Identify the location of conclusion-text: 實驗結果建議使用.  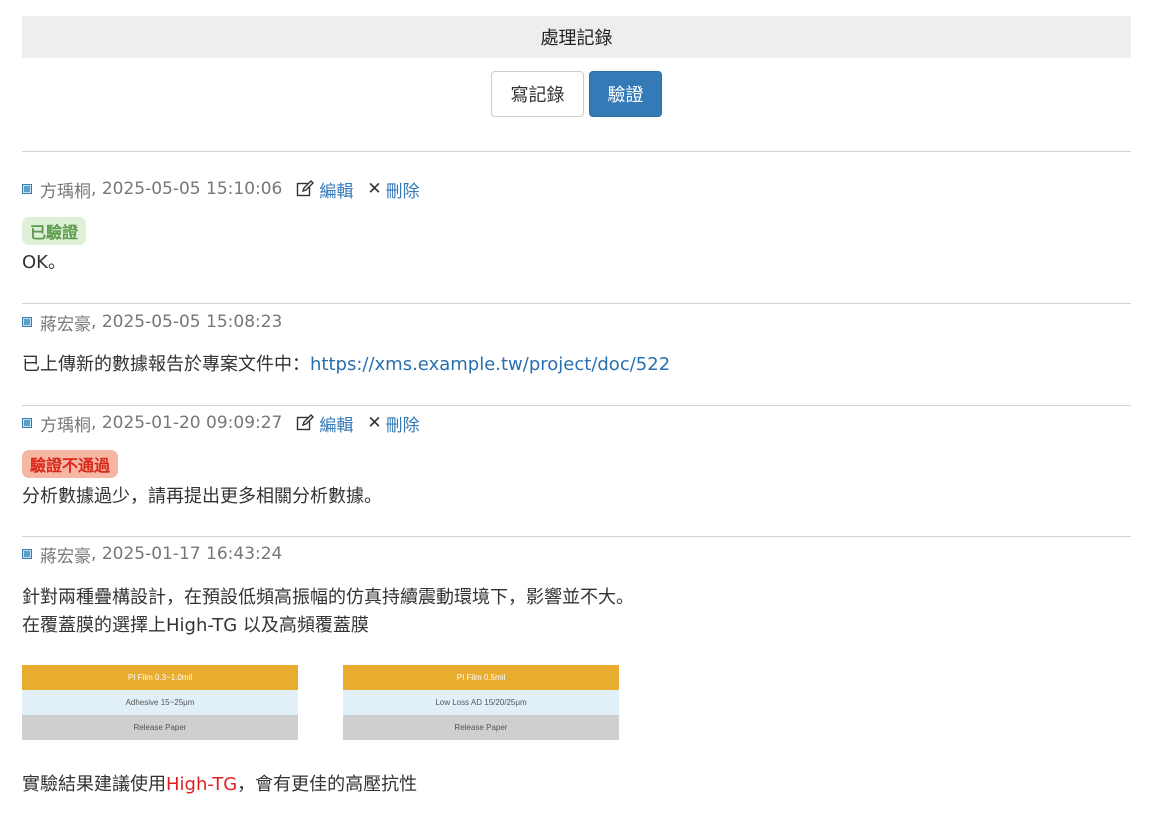
(94, 784).